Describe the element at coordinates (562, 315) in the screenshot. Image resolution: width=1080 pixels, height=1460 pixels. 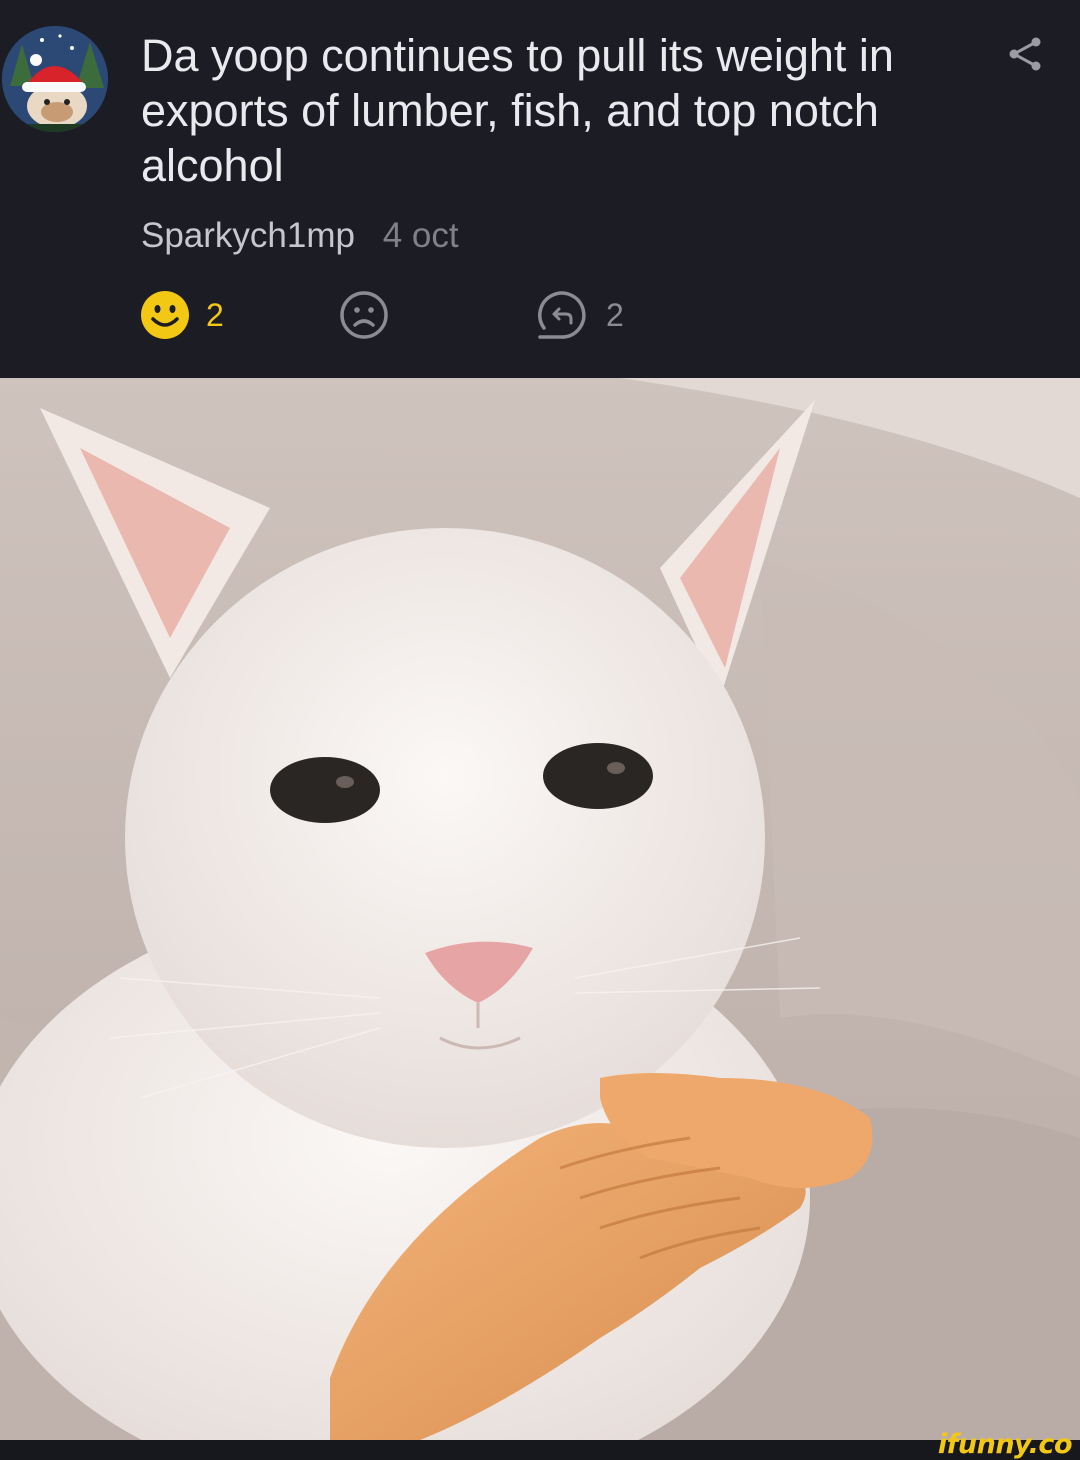
I see `reply-icon` at that location.